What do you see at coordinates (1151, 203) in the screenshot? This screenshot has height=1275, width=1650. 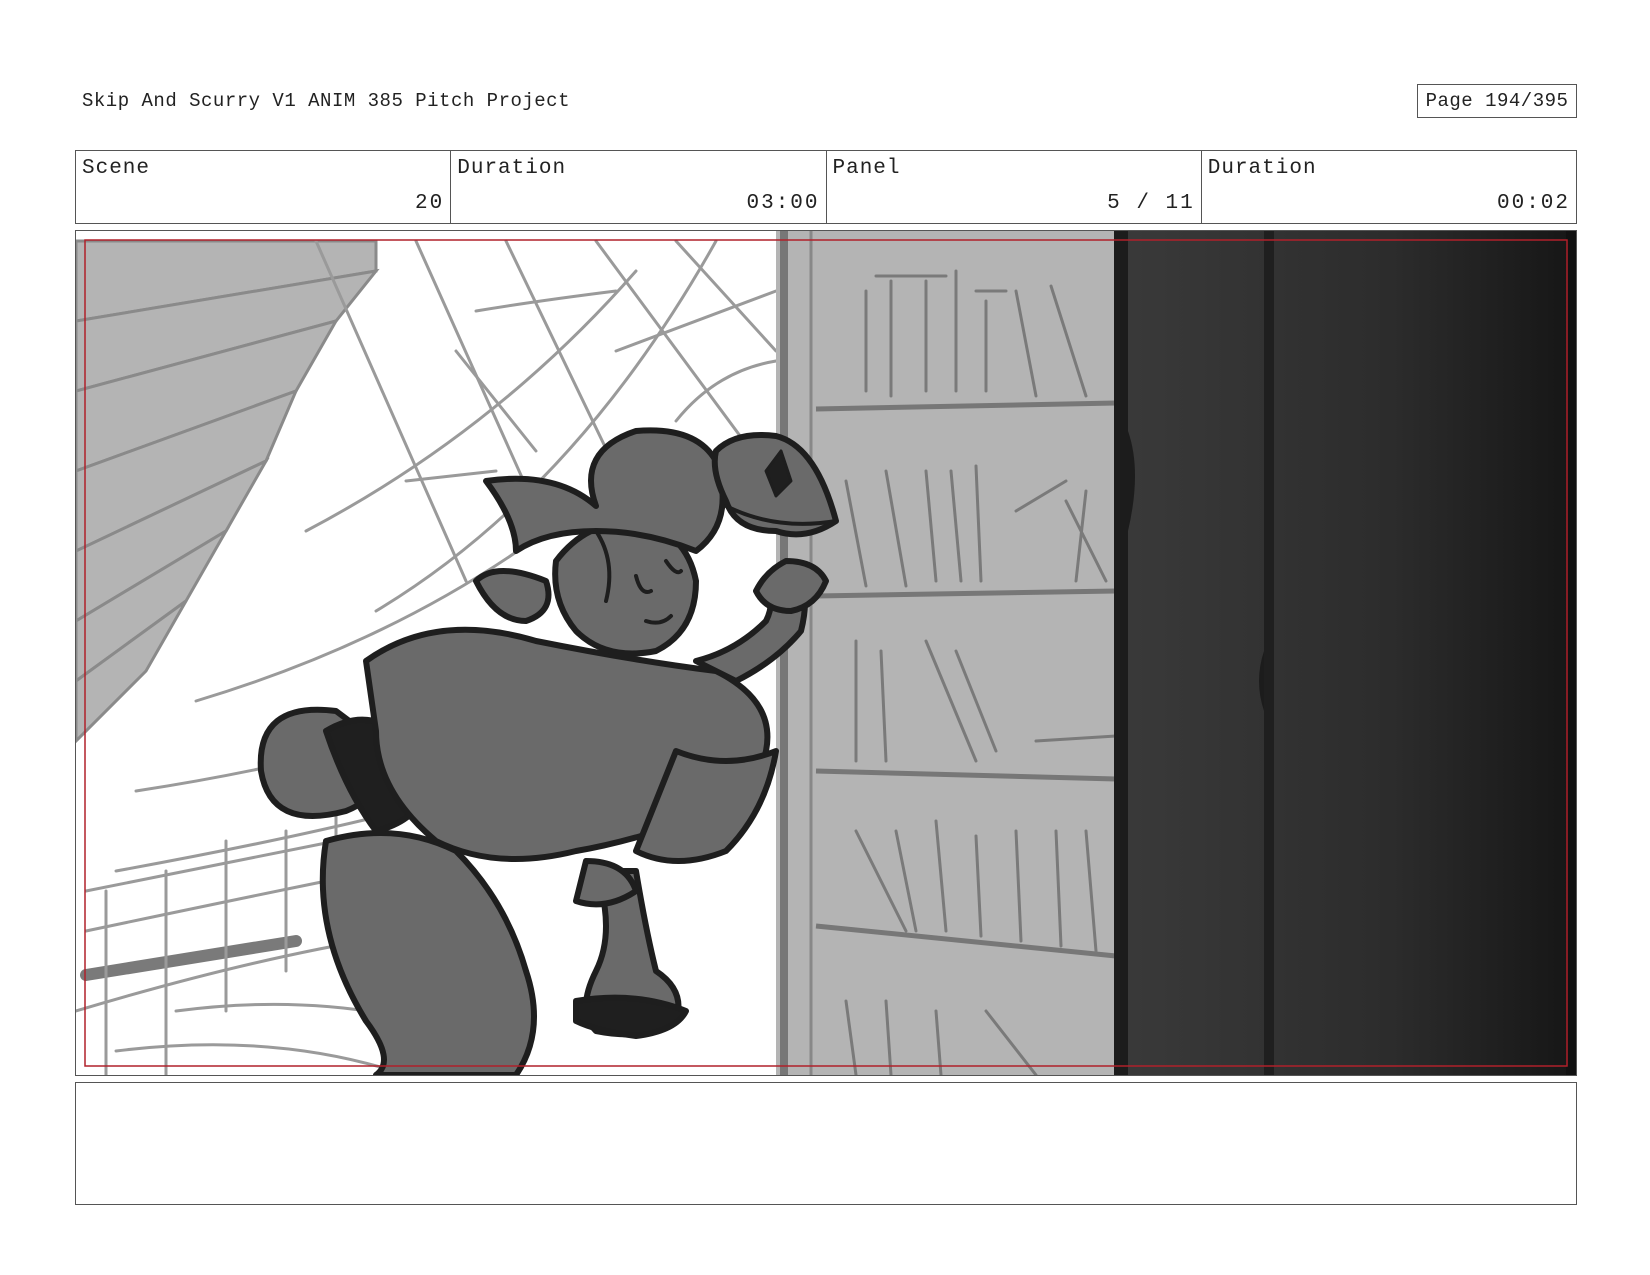 I see `panel-value: 5 / 11` at bounding box center [1151, 203].